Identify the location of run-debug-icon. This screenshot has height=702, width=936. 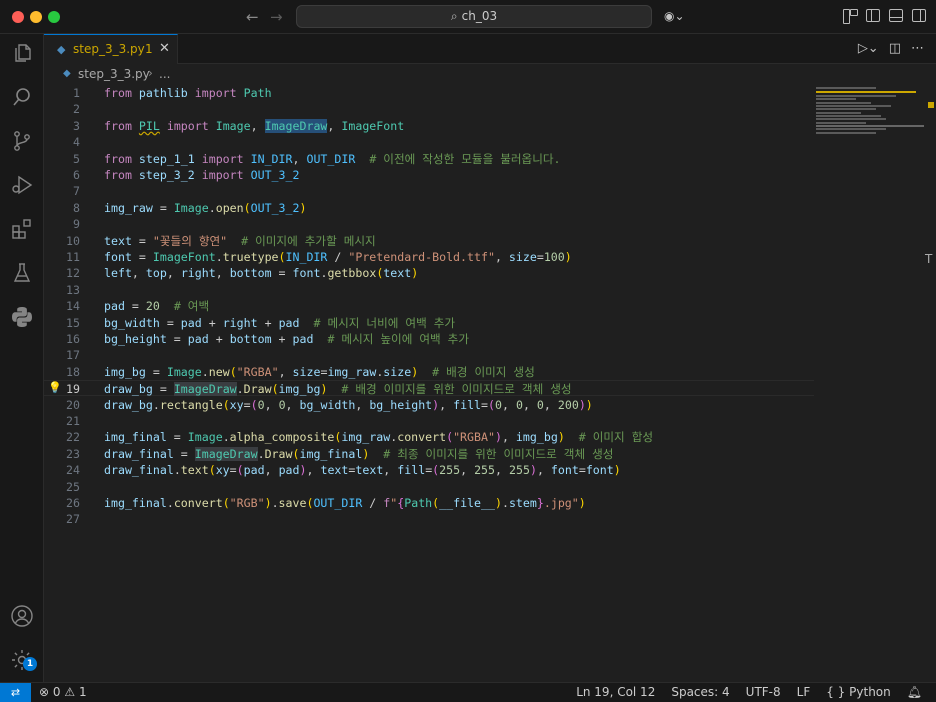
(22, 185).